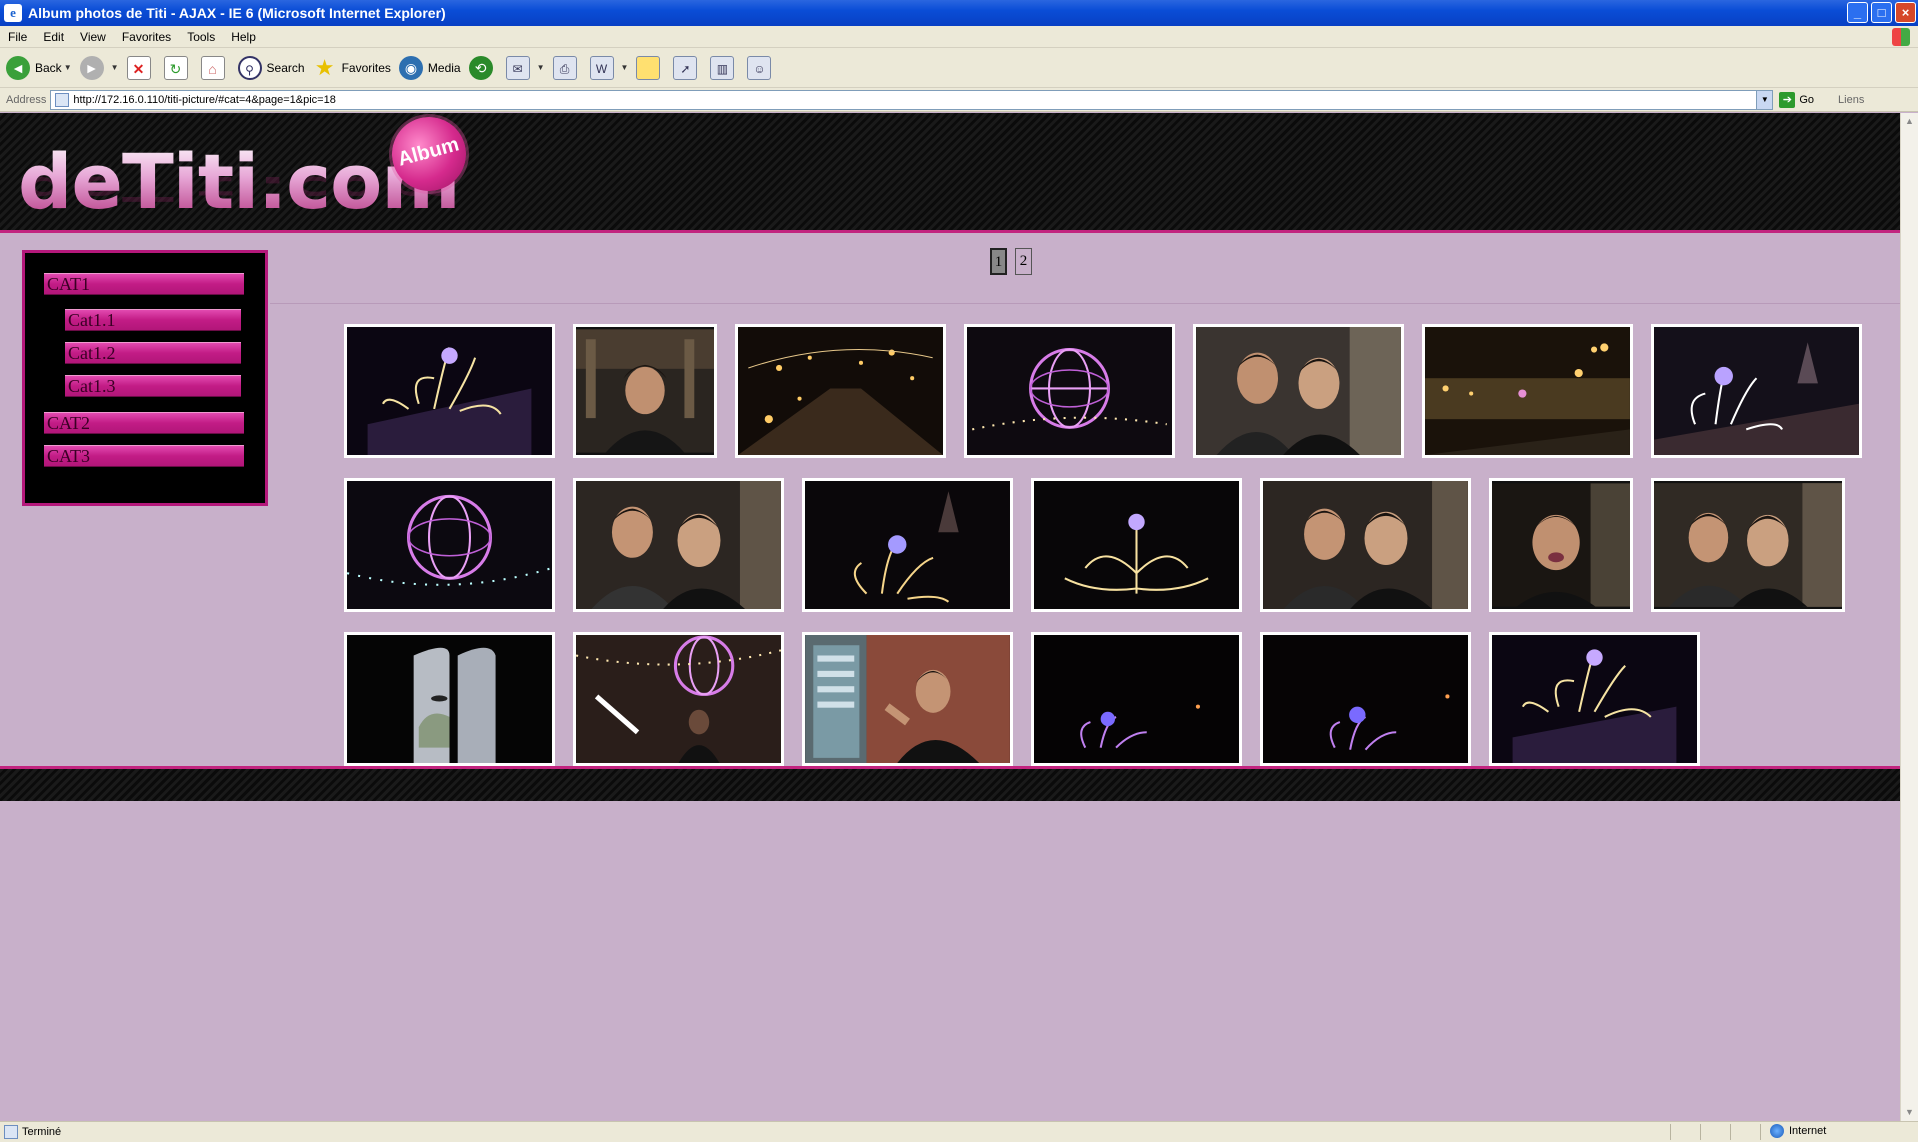 This screenshot has height=1142, width=1918. Describe the element at coordinates (1905, 12) in the screenshot. I see `close-button: ×` at that location.